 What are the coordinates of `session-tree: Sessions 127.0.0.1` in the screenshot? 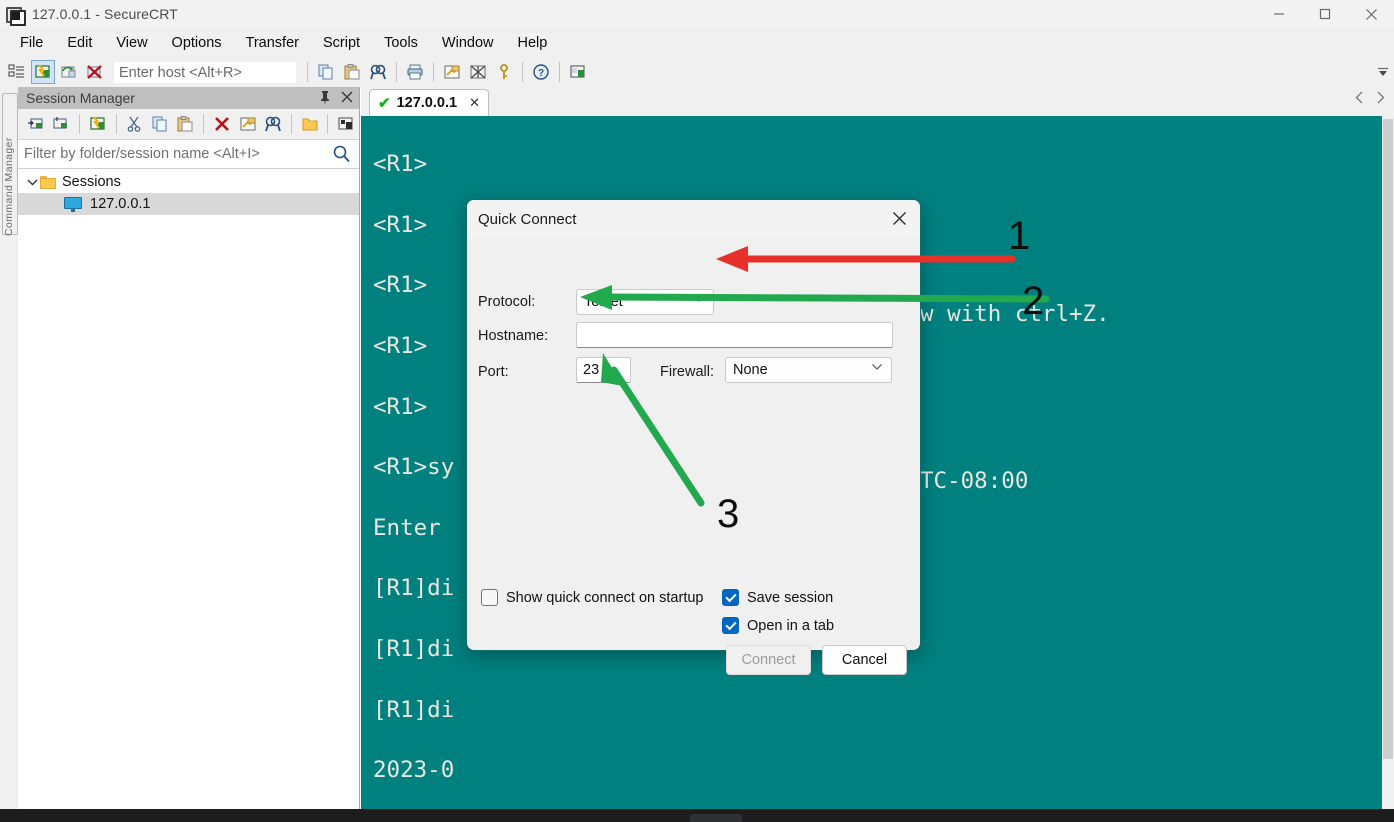 It's located at (188, 192).